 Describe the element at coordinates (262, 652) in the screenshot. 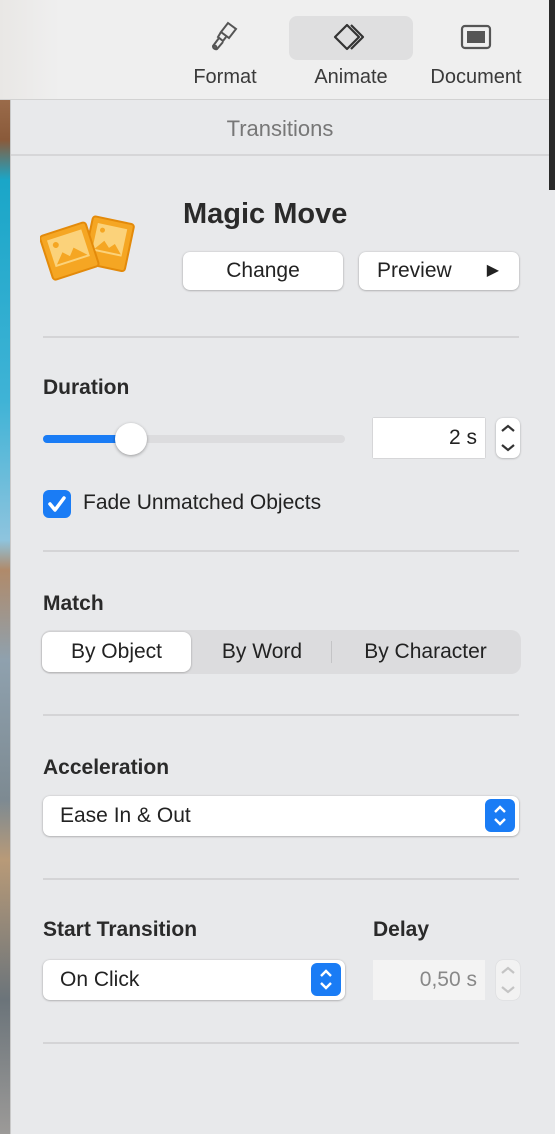

I see `segment-by-word: By Word` at that location.